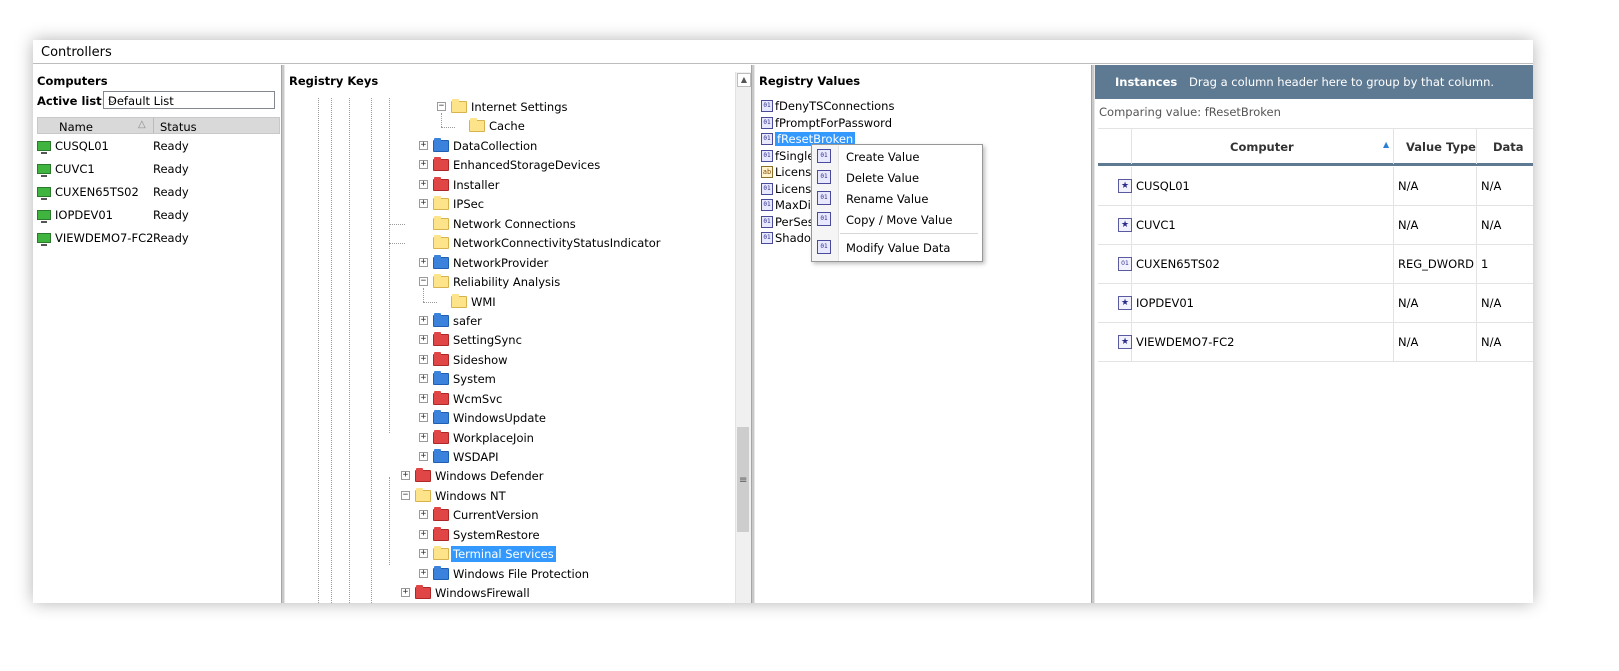  What do you see at coordinates (1508, 147) in the screenshot?
I see `column-header-label: Data` at bounding box center [1508, 147].